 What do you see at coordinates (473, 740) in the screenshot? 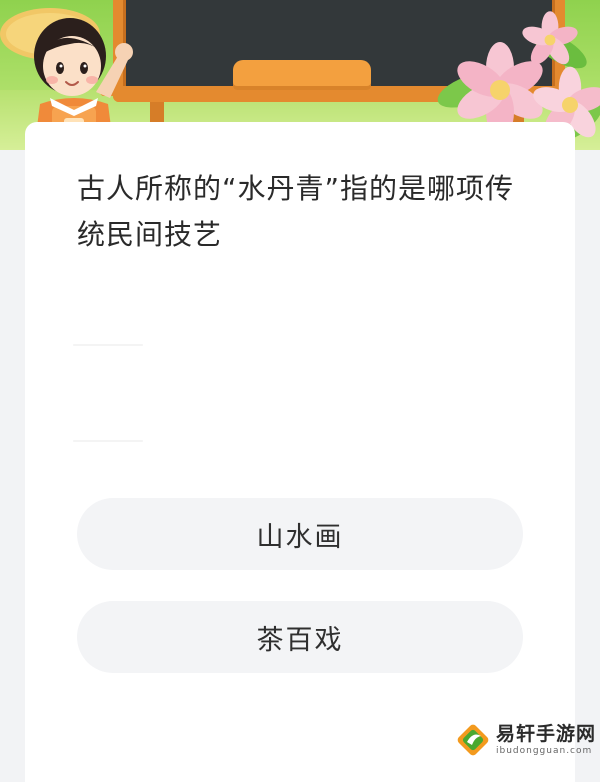
I see `leaf-diamond-logo-icon` at bounding box center [473, 740].